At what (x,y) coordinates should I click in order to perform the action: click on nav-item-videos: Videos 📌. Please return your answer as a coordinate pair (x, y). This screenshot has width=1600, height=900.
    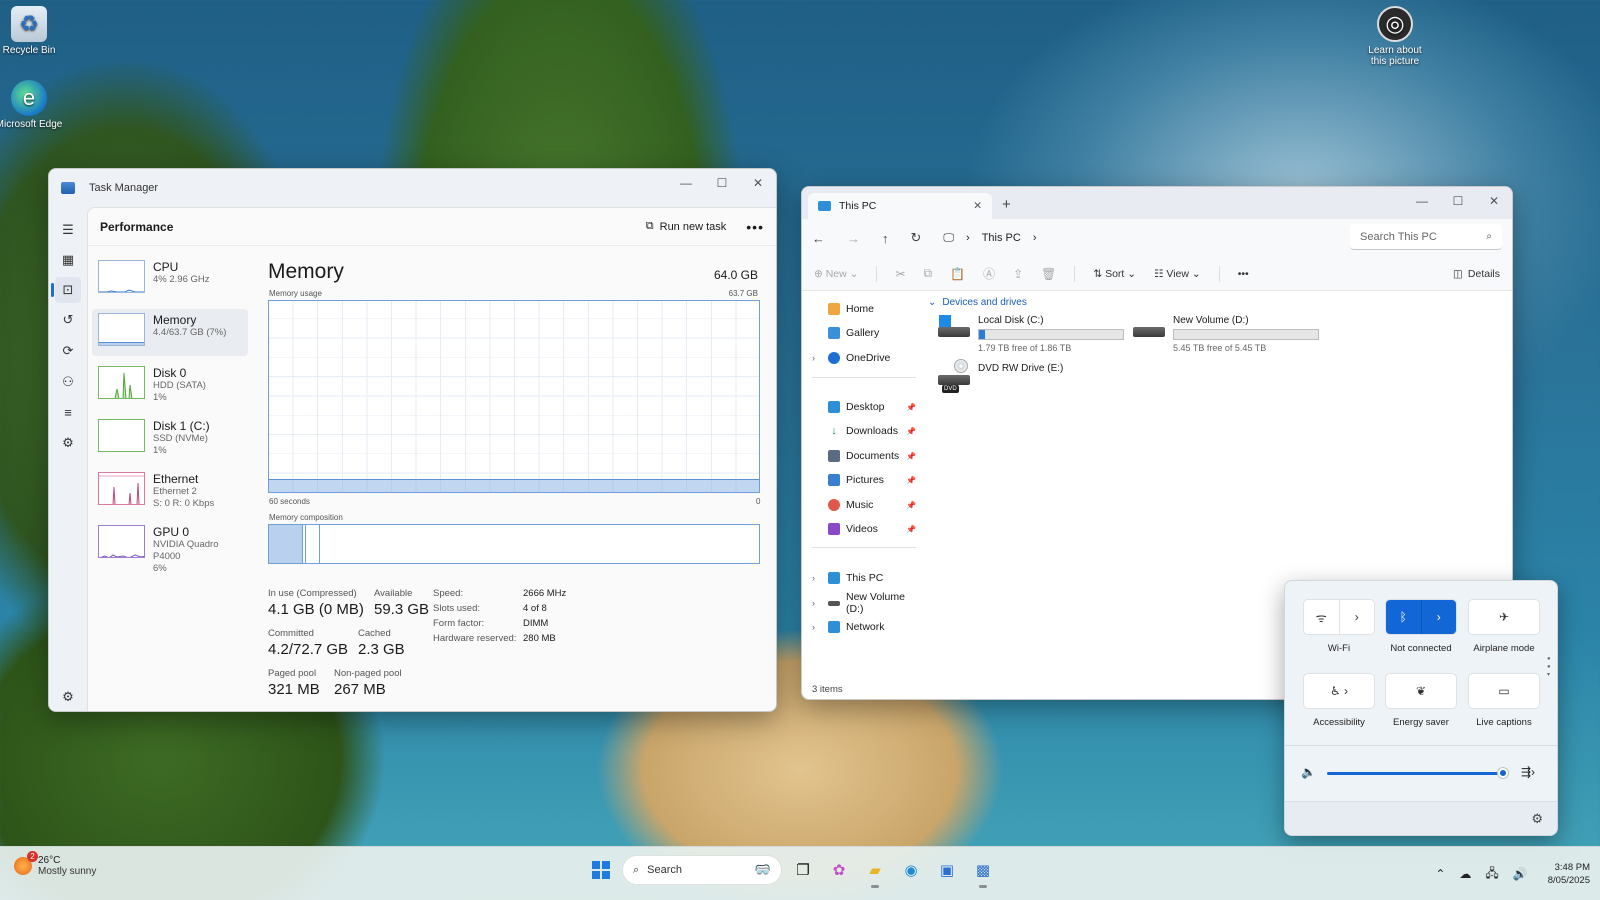
    Looking at the image, I should click on (862, 529).